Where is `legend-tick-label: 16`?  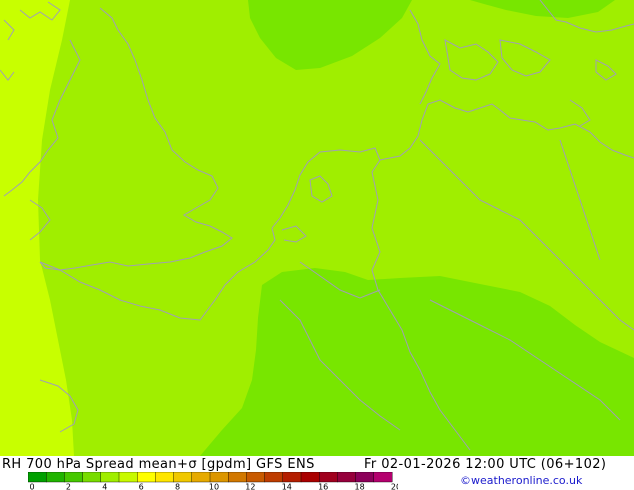
legend-tick-label: 16 is located at coordinates (323, 486).